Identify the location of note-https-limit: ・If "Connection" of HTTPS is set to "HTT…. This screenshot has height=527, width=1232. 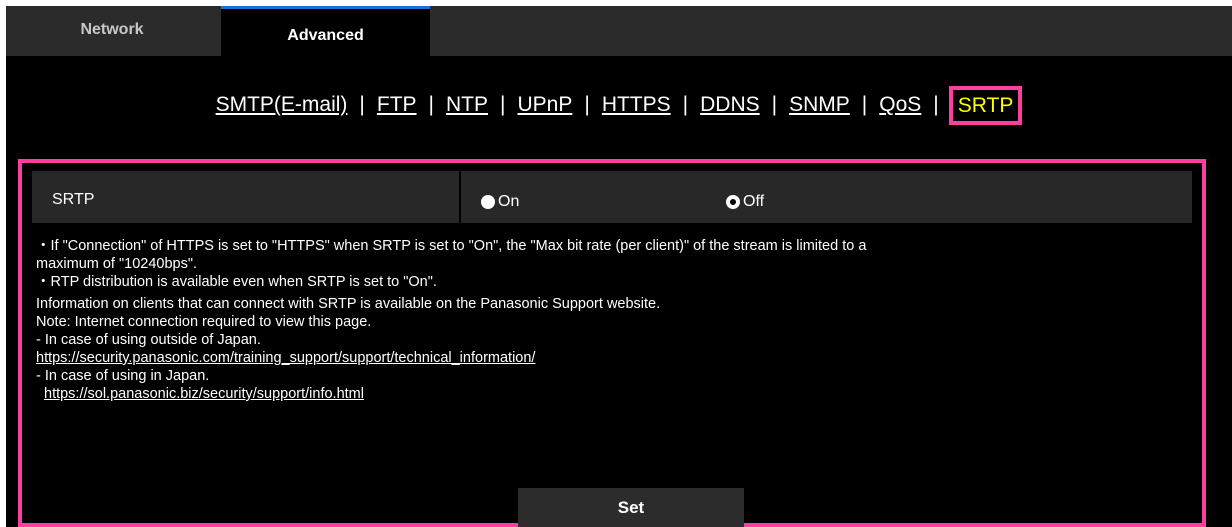
(451, 246).